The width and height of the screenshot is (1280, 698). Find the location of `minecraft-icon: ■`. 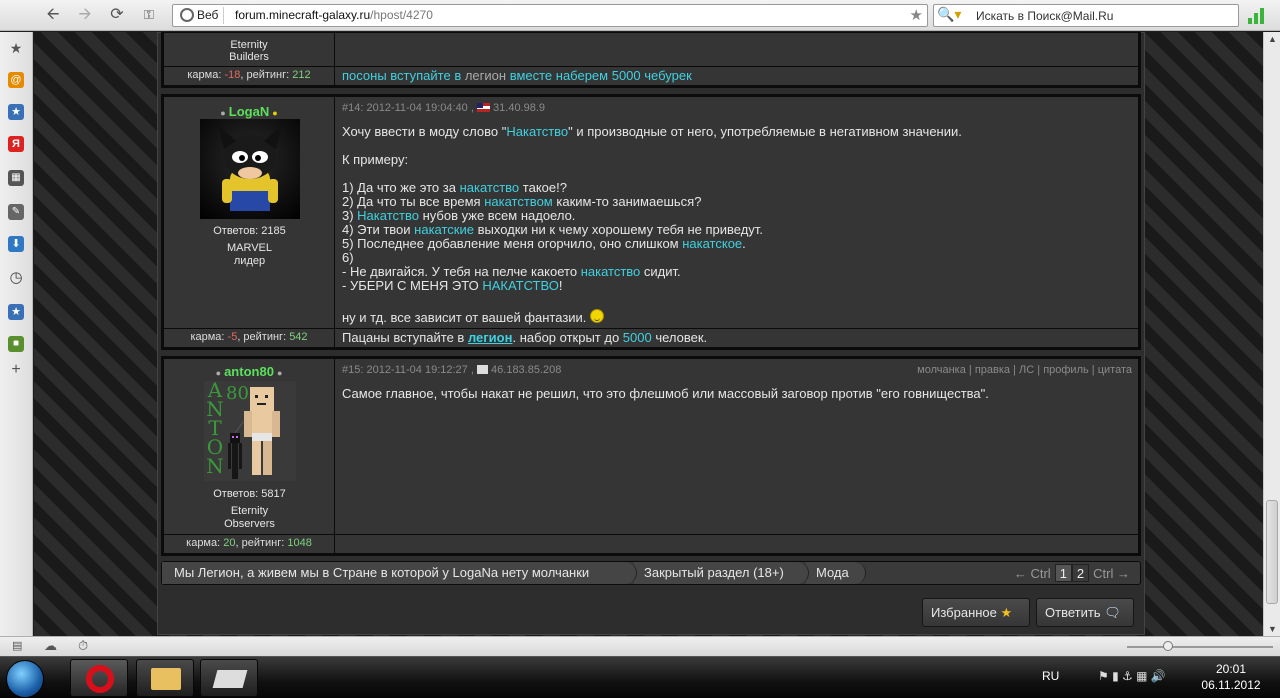

minecraft-icon: ■ is located at coordinates (16, 344).